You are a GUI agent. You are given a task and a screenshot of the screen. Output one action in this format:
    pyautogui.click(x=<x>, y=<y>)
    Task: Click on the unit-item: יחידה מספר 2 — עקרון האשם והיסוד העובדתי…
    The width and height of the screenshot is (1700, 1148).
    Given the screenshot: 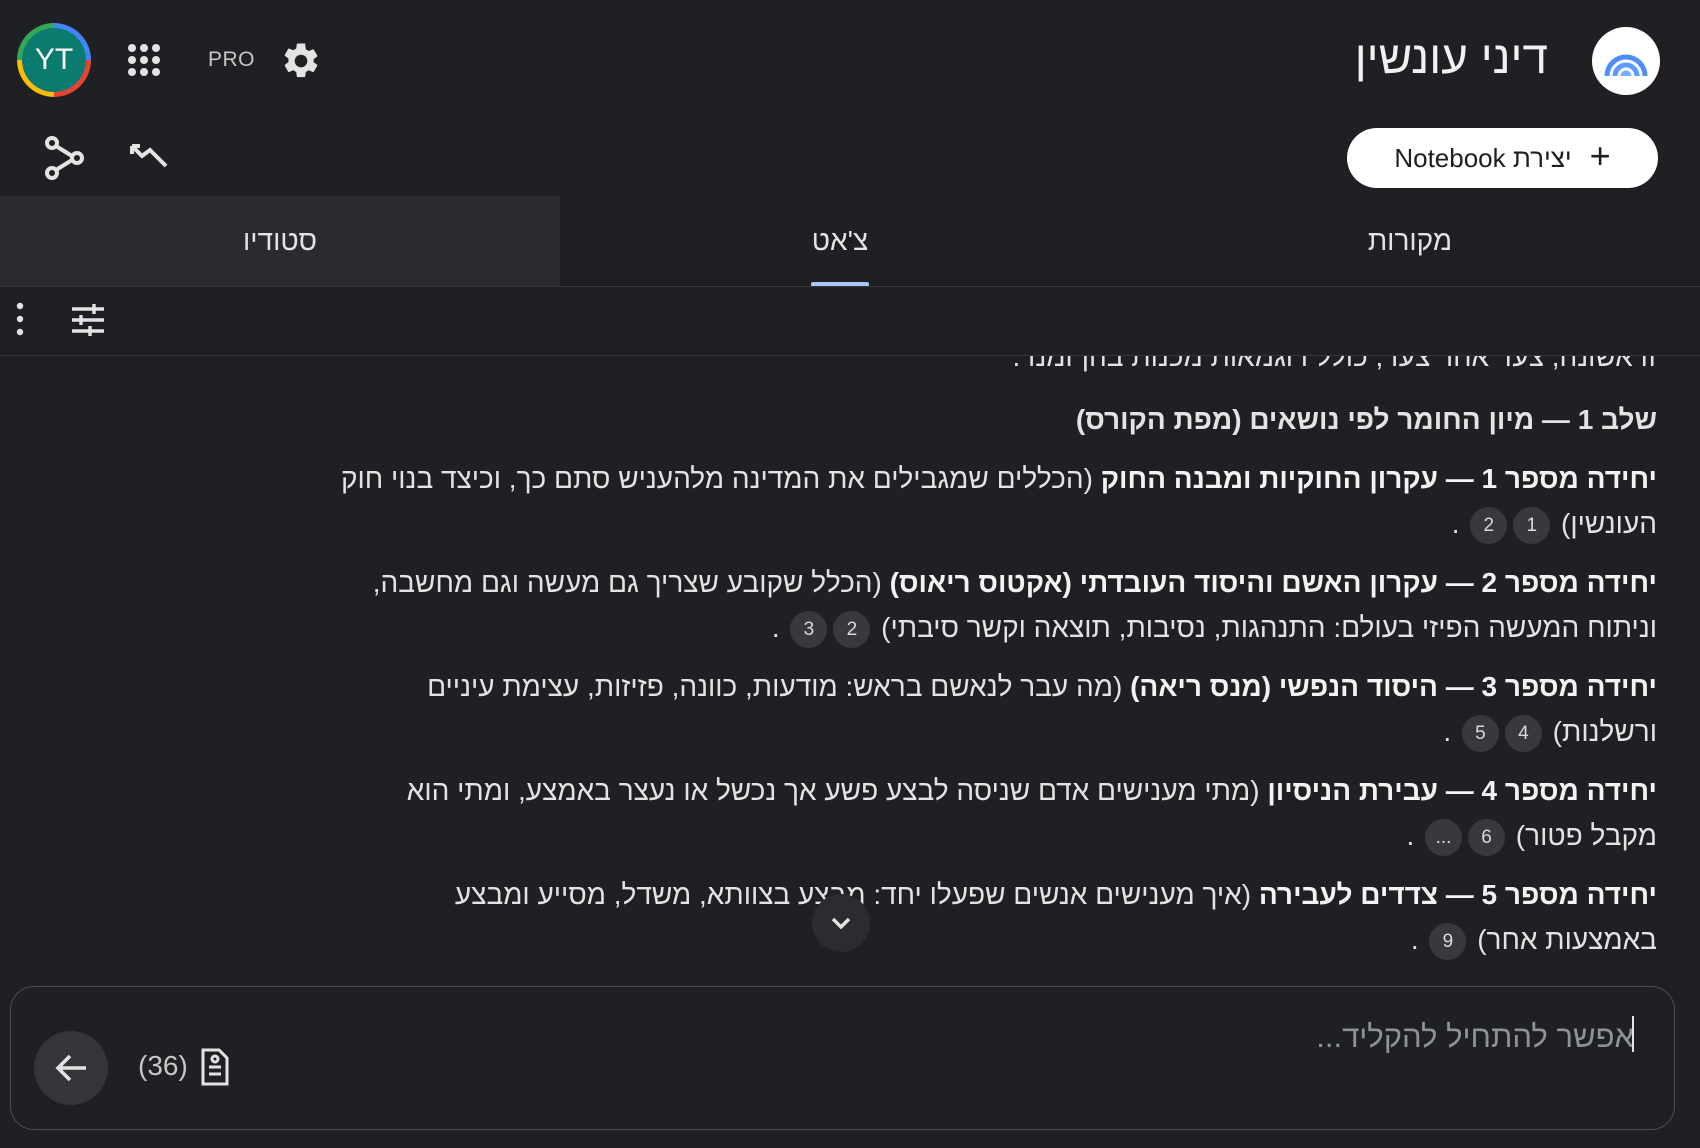 What is the action you would take?
    pyautogui.click(x=997, y=605)
    